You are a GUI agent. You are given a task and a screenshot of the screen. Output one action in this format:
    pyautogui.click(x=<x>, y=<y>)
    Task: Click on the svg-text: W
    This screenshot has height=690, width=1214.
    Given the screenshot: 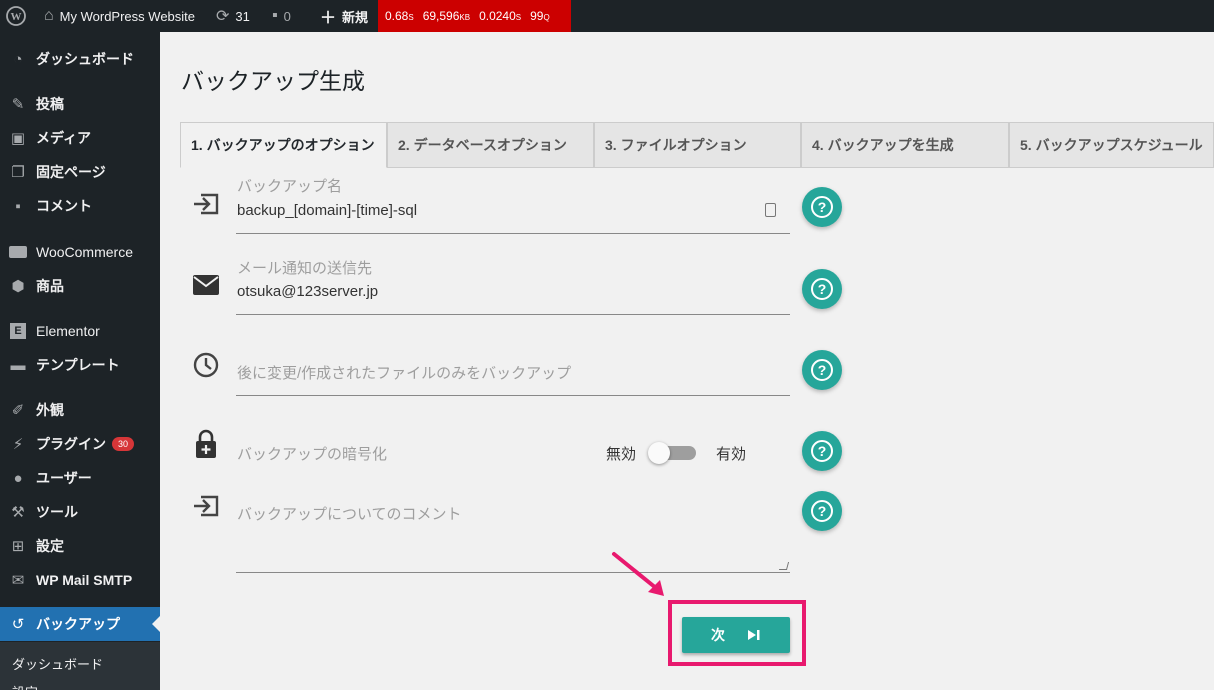 What is the action you would take?
    pyautogui.click(x=16, y=17)
    